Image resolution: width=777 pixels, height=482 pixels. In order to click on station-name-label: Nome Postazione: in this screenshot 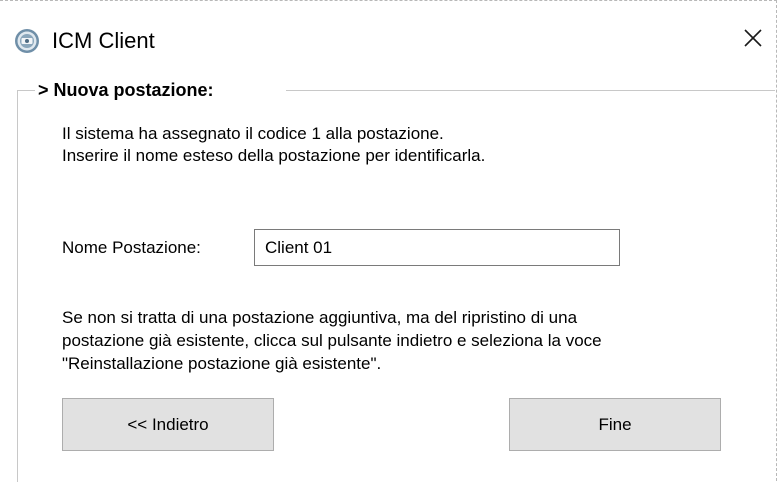, I will do `click(131, 247)`.